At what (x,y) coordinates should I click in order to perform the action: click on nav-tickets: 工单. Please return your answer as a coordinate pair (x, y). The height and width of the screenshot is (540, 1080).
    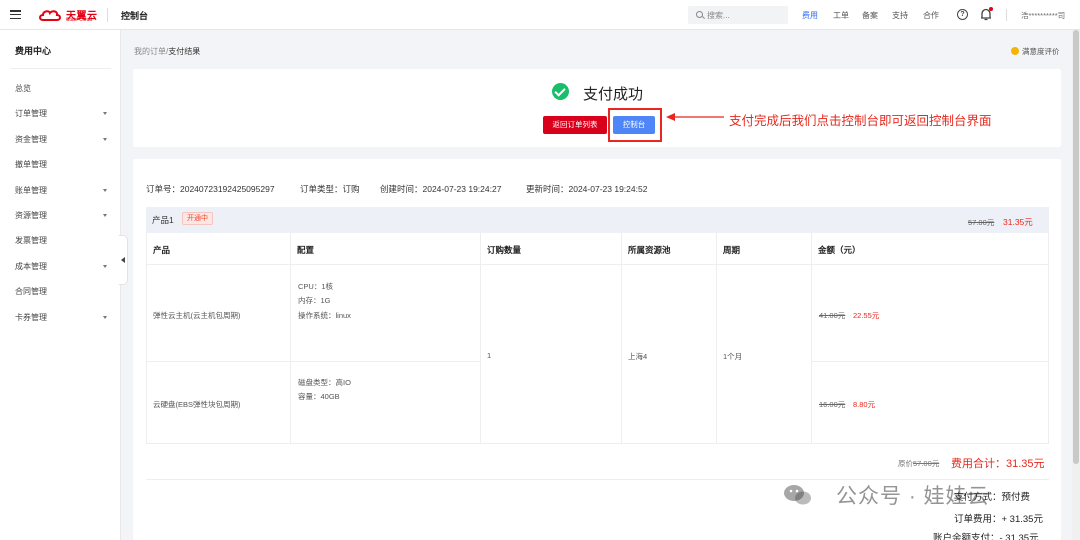
    Looking at the image, I should click on (841, 15).